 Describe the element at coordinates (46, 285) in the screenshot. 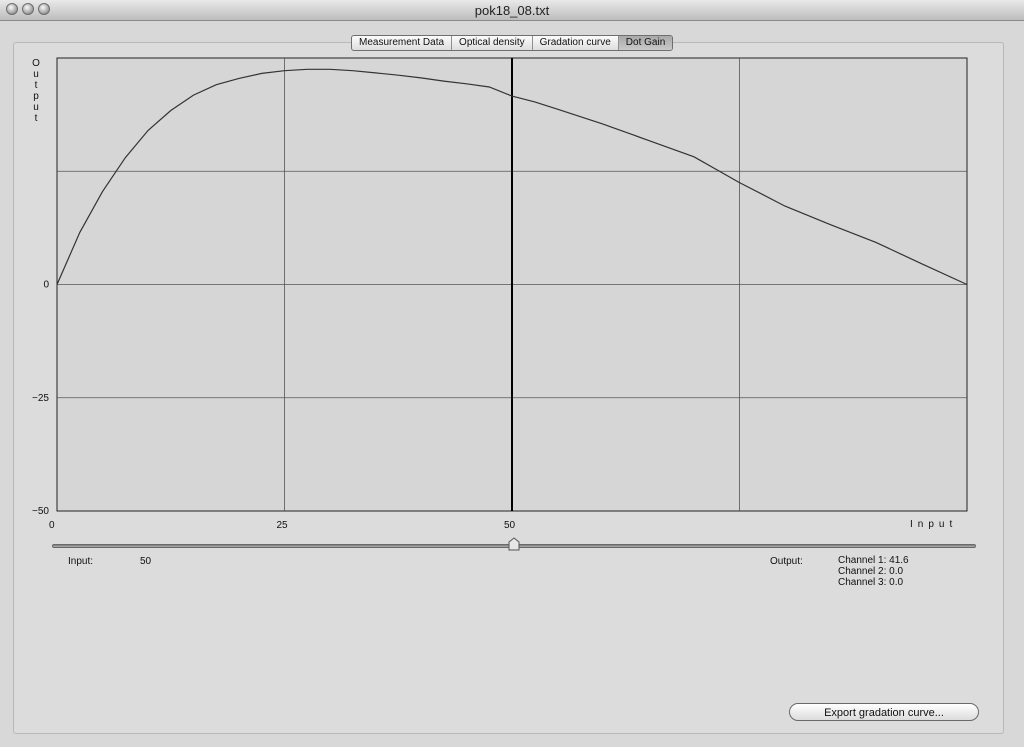

I see `y-tick-label: 0` at that location.